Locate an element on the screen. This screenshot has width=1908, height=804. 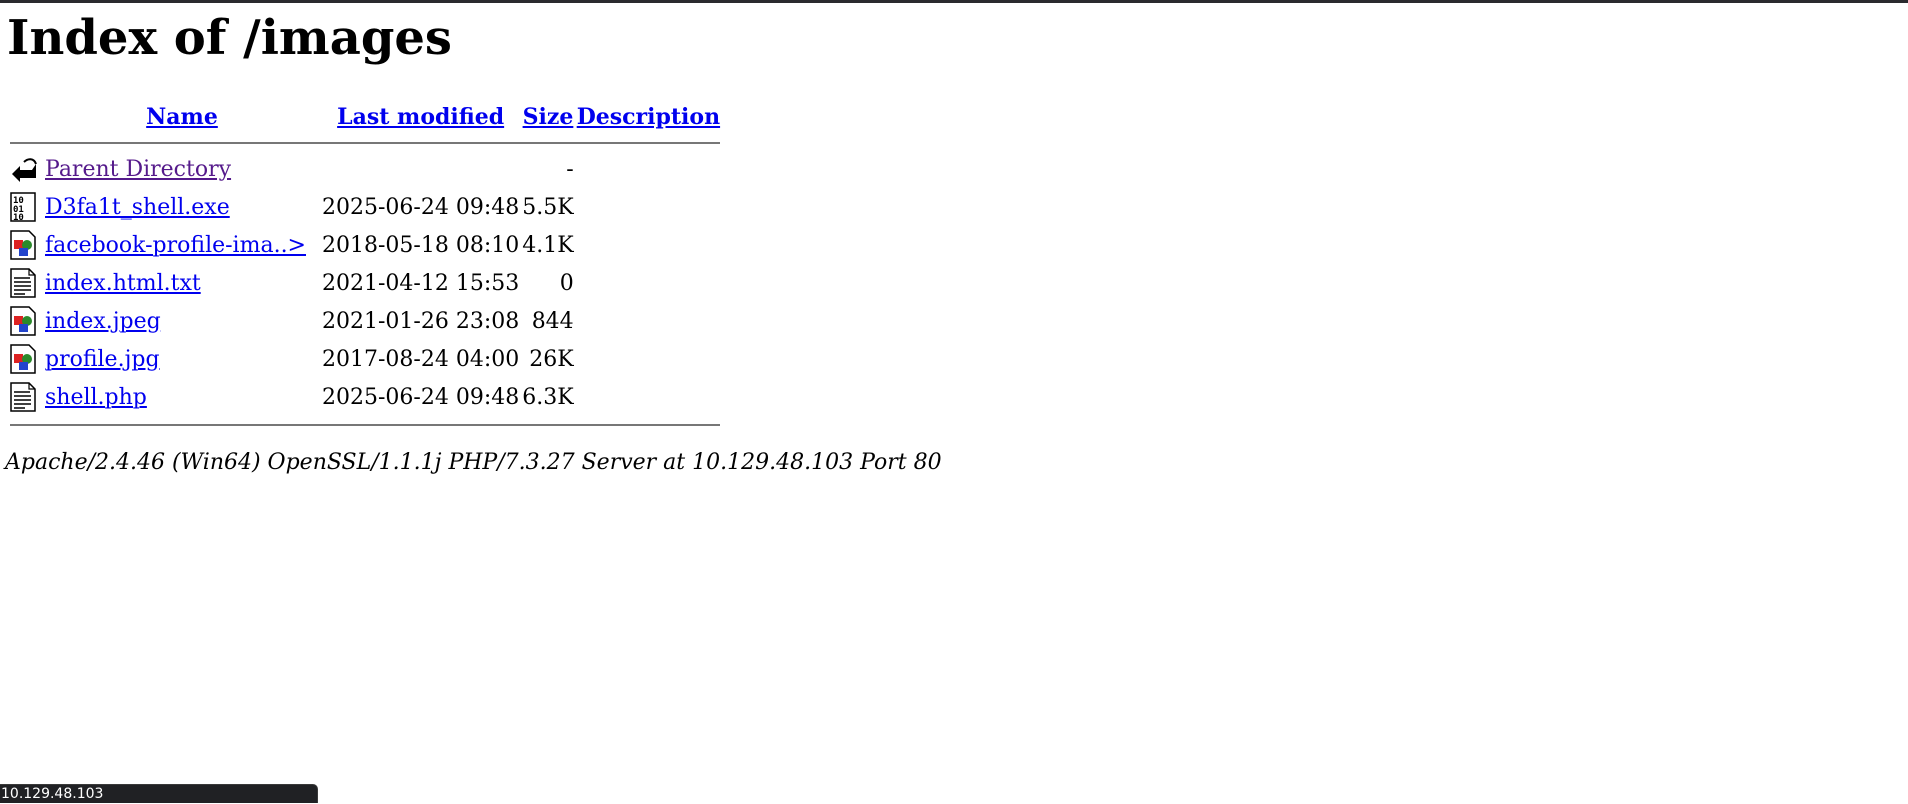
name-cell: shell.php is located at coordinates (182, 397).